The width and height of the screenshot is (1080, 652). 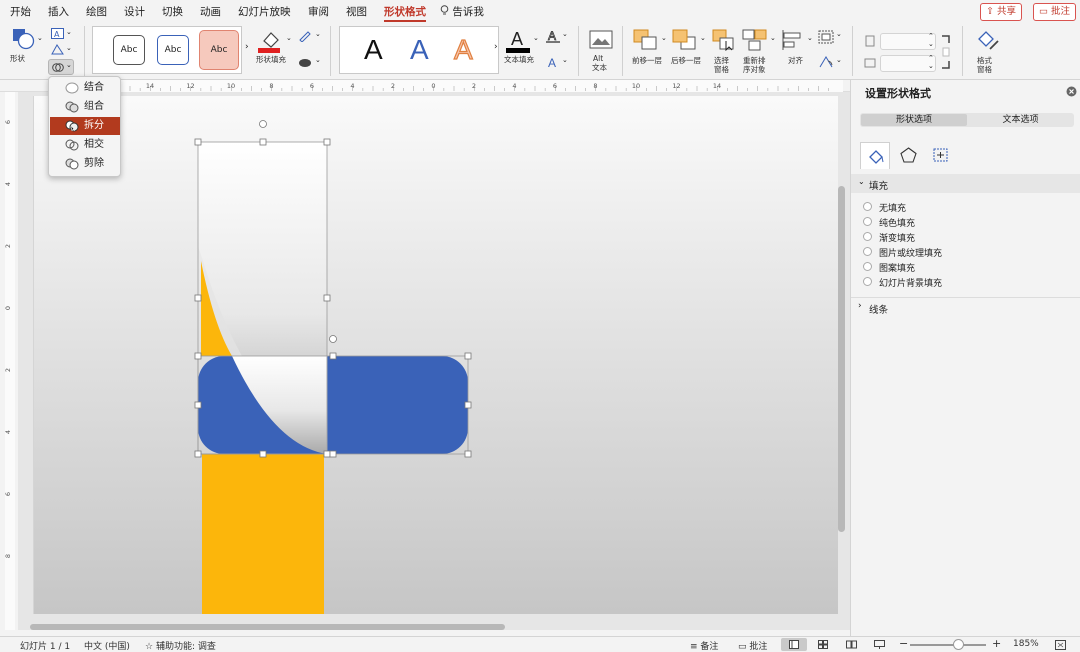 What do you see at coordinates (685, 40) in the screenshot?
I see `send-backward-icon` at bounding box center [685, 40].